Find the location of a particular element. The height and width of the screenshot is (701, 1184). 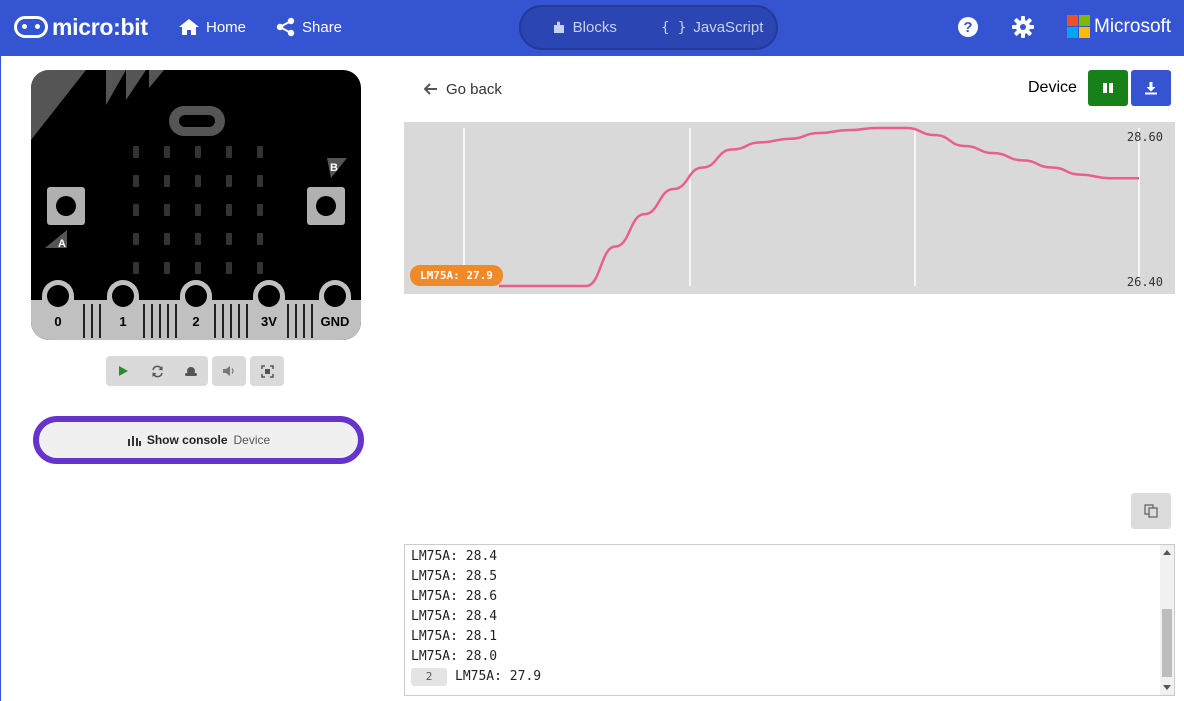

pin-label-2: 2 is located at coordinates (196, 321).